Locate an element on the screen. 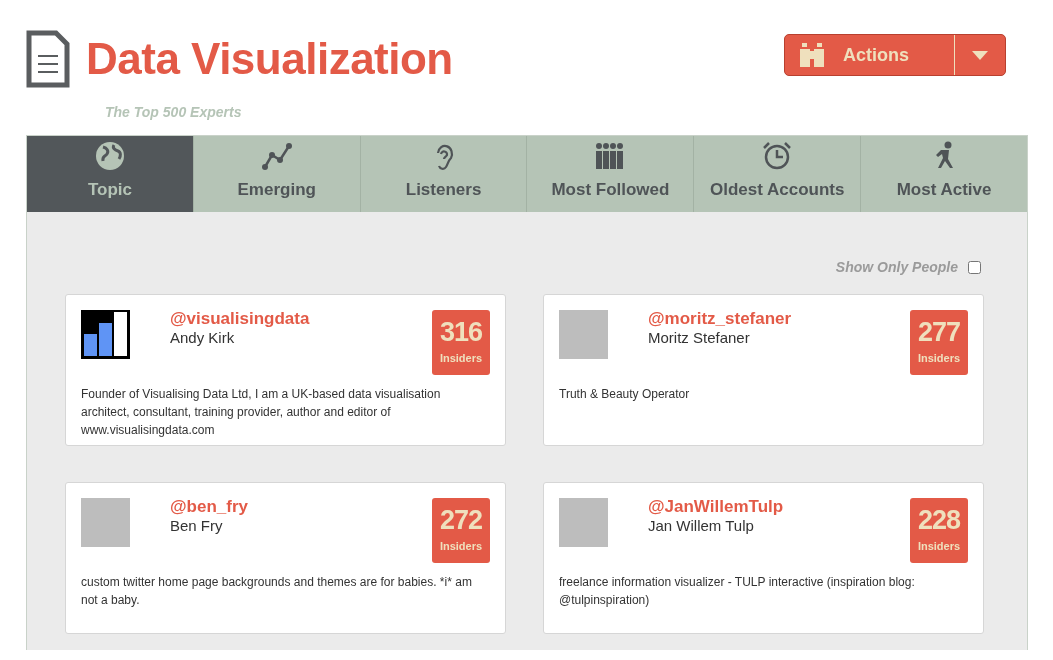  filter-label: Show Only People is located at coordinates (896, 267).